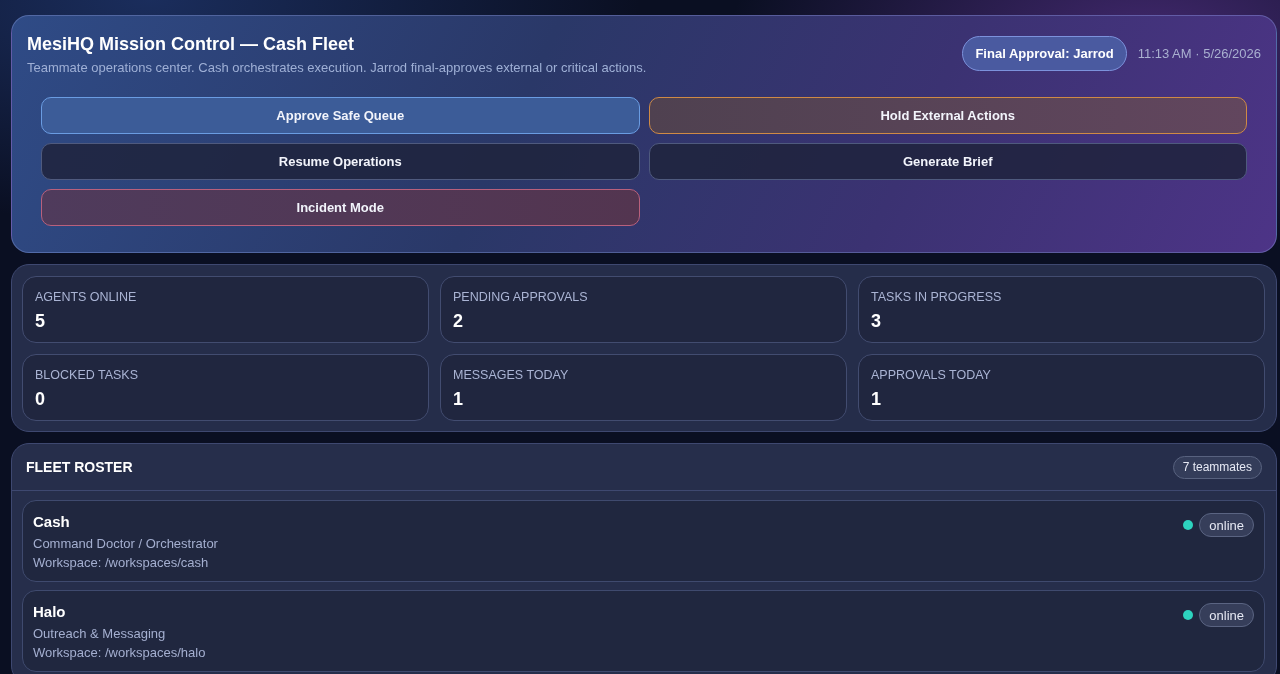 This screenshot has height=674, width=1280. What do you see at coordinates (340, 115) in the screenshot?
I see `action-button: Approve Safe Queue` at bounding box center [340, 115].